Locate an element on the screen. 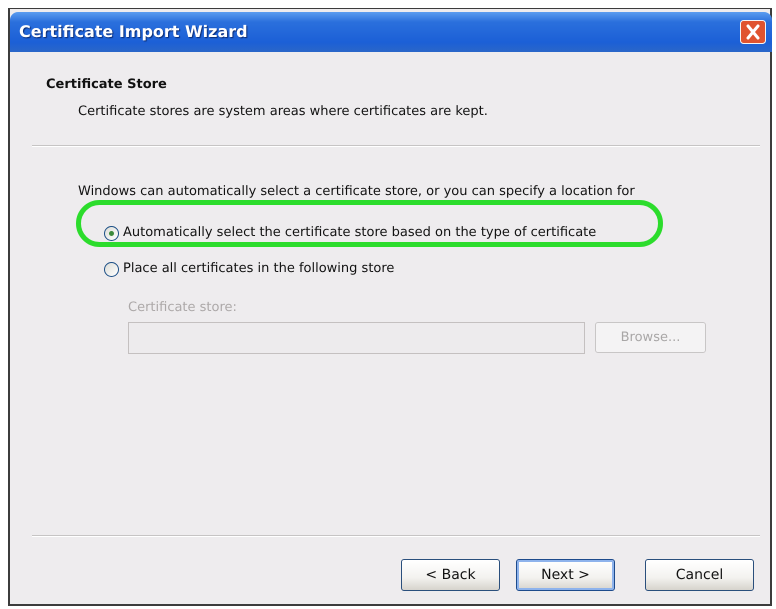 This screenshot has height=609, width=776. next-button: Next > is located at coordinates (565, 575).